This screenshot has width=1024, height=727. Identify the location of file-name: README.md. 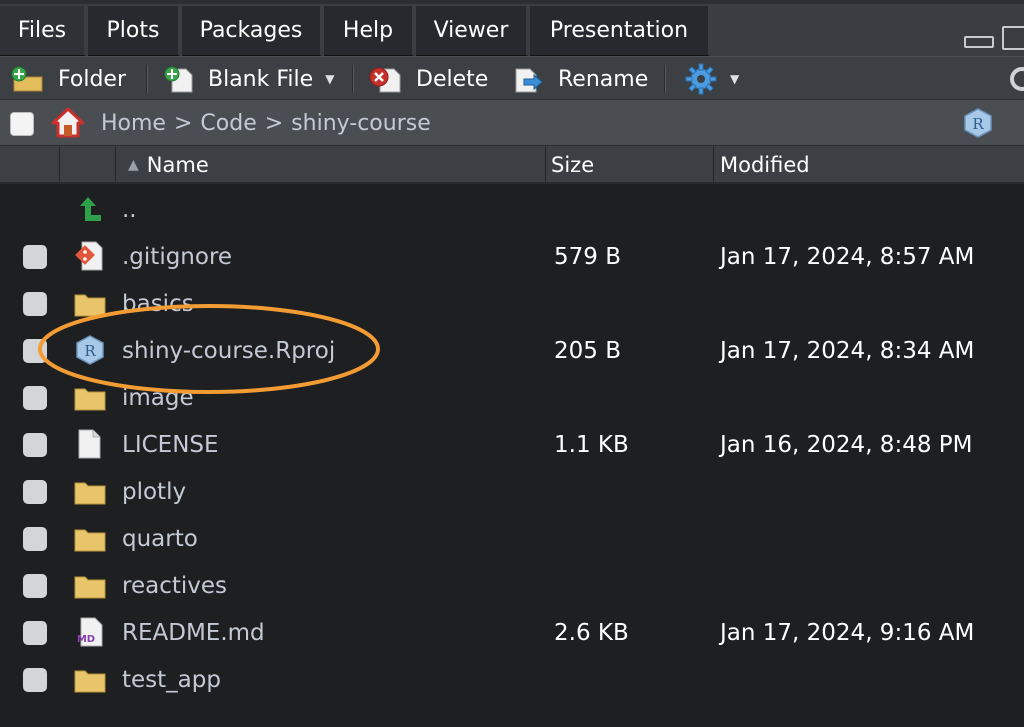
(193, 632).